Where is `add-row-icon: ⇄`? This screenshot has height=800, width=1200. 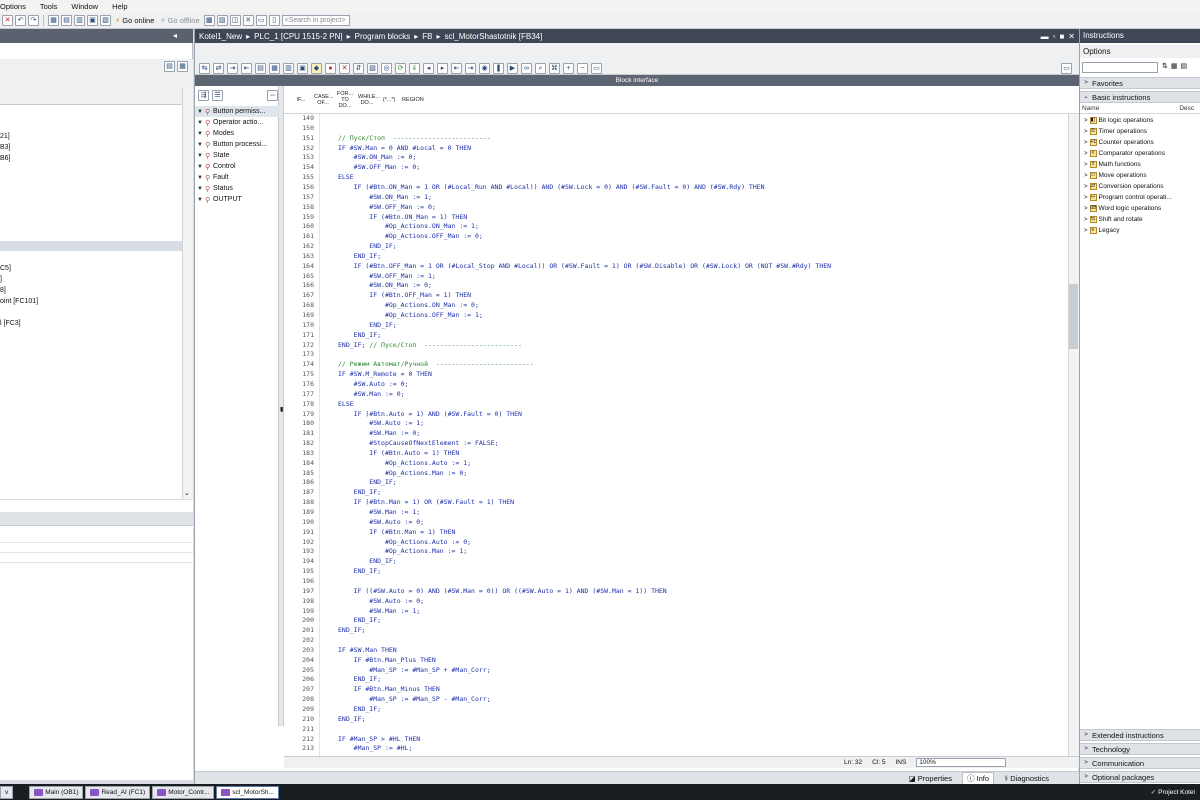 add-row-icon: ⇄ is located at coordinates (218, 68).